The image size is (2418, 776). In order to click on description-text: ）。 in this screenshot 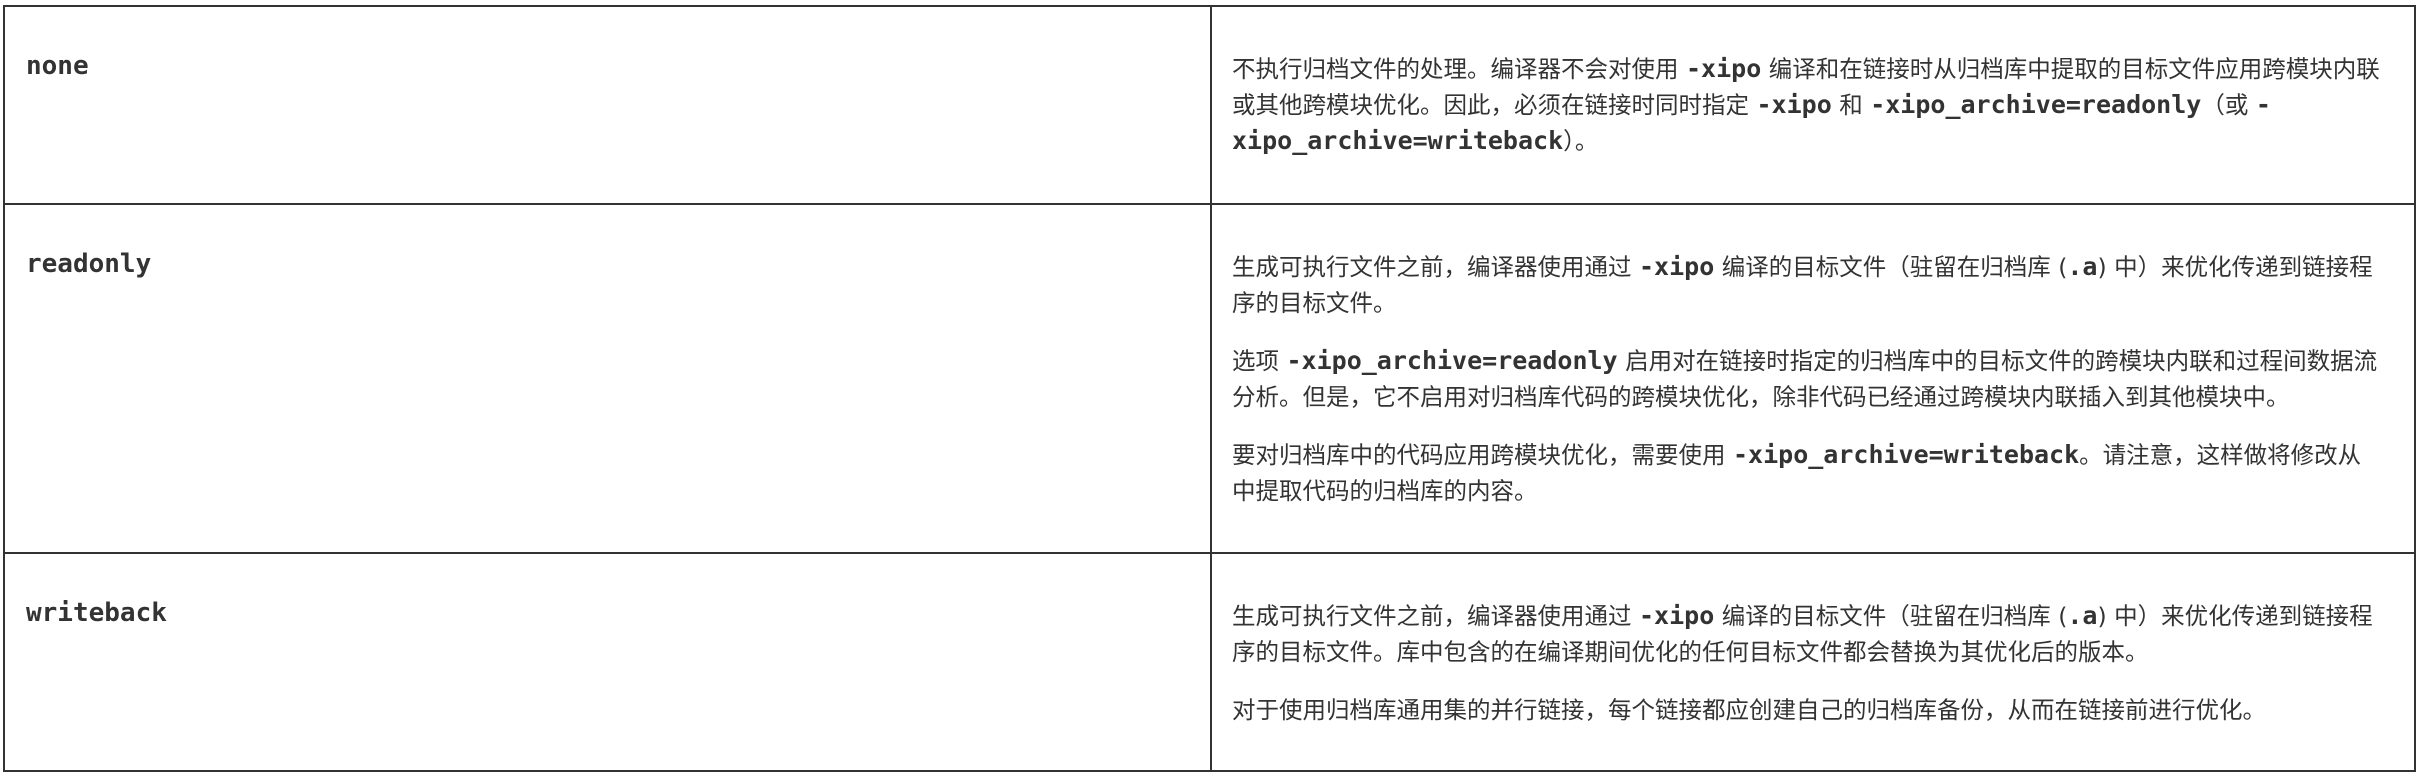, I will do `click(1581, 141)`.